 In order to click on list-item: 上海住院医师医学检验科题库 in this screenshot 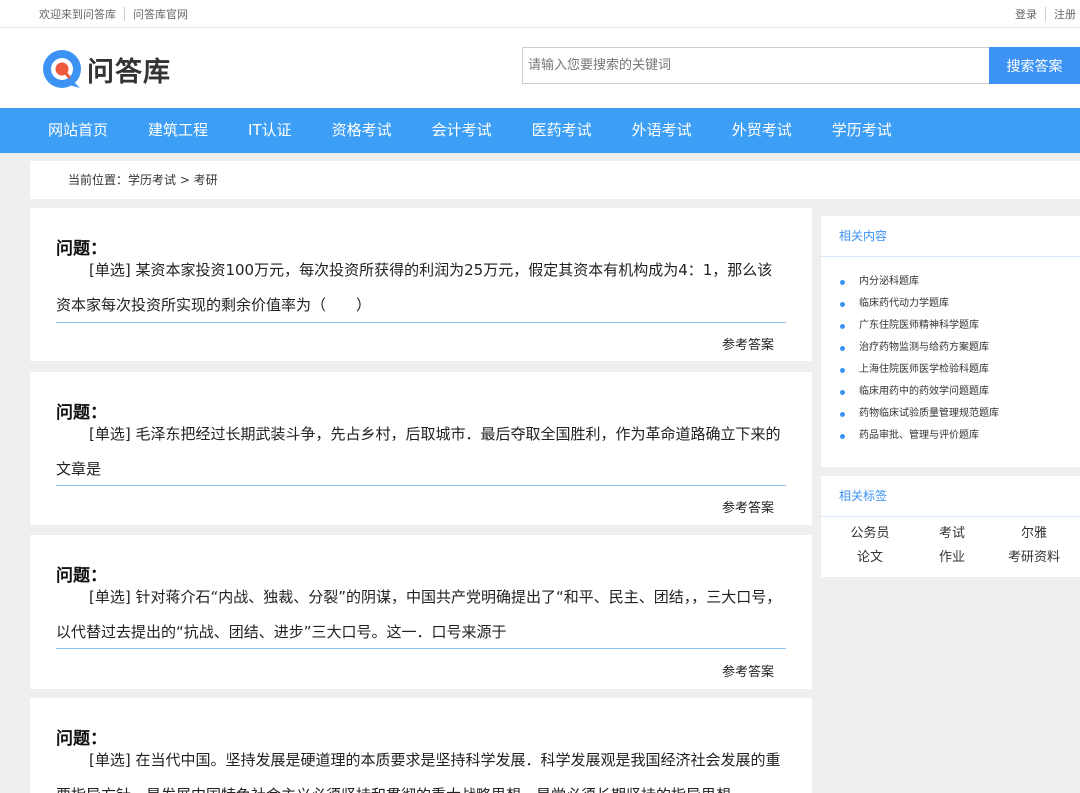, I will do `click(960, 370)`.